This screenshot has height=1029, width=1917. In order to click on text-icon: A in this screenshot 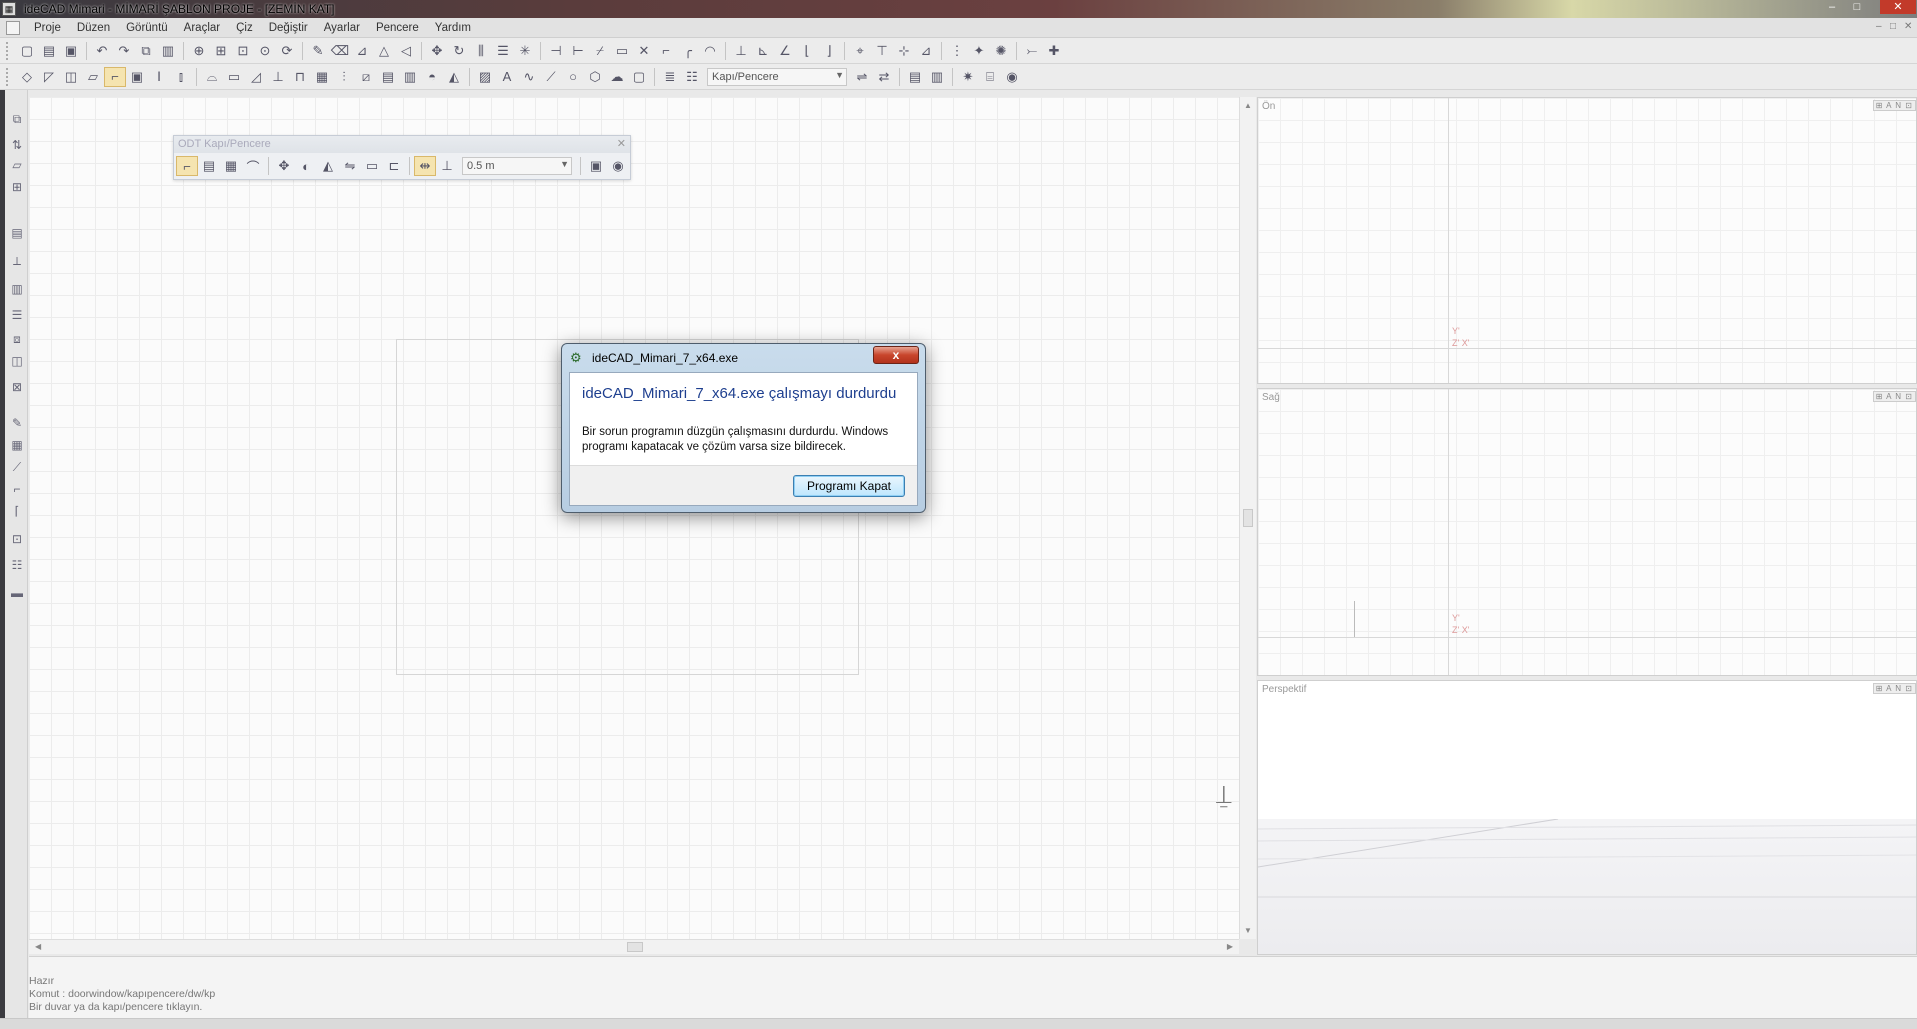, I will do `click(507, 77)`.